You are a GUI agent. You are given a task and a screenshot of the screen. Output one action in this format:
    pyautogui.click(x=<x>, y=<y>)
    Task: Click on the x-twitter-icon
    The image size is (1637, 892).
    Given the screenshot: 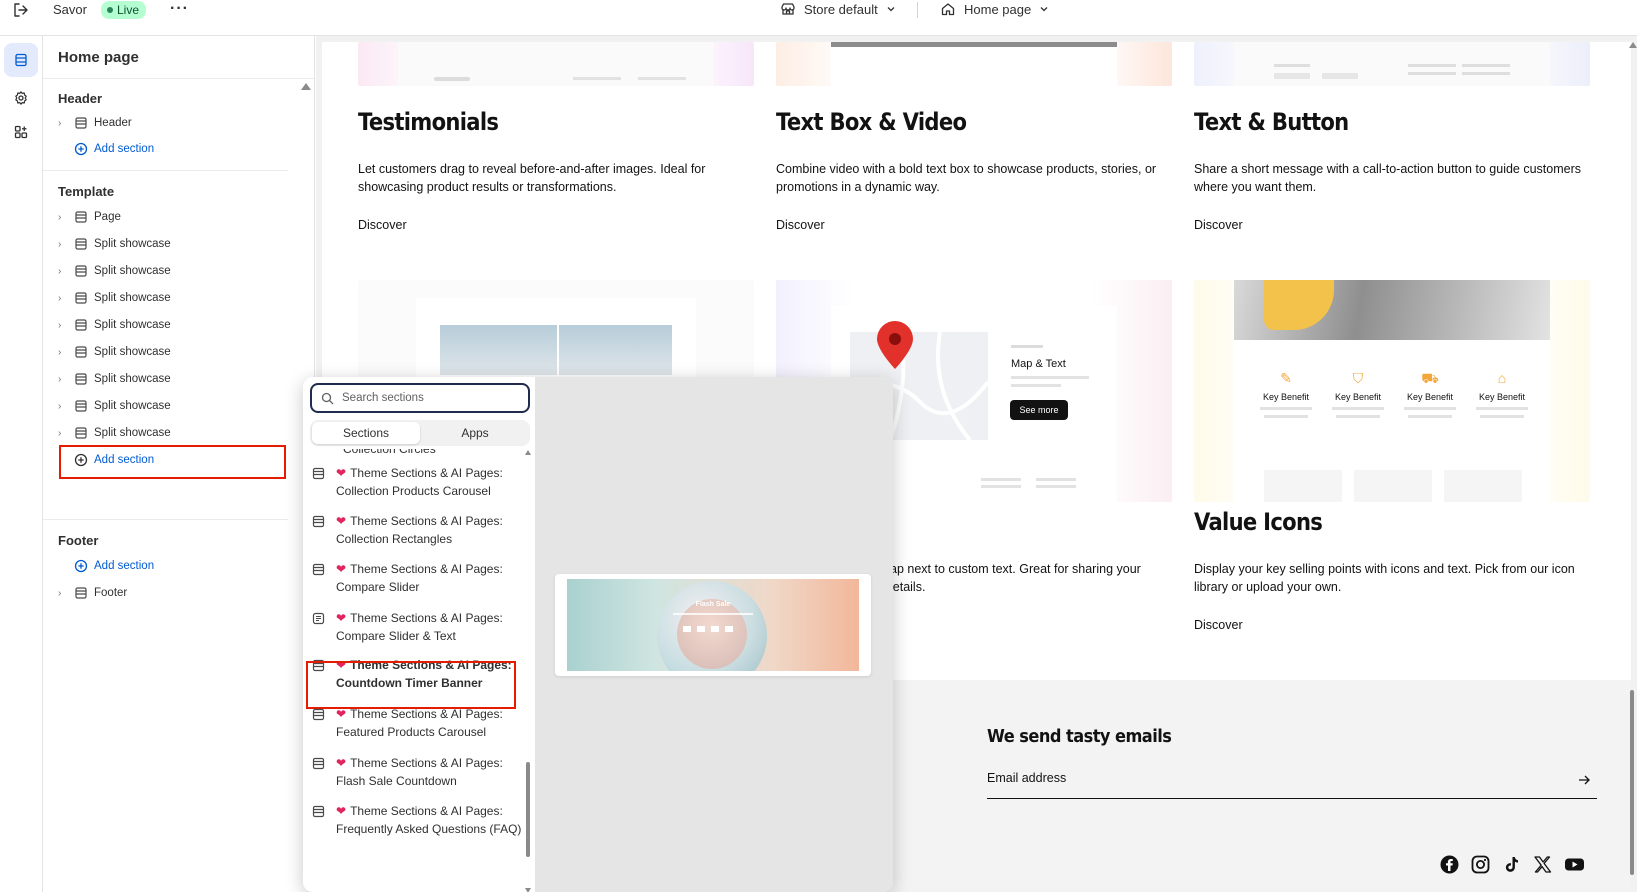 What is the action you would take?
    pyautogui.click(x=1542, y=864)
    